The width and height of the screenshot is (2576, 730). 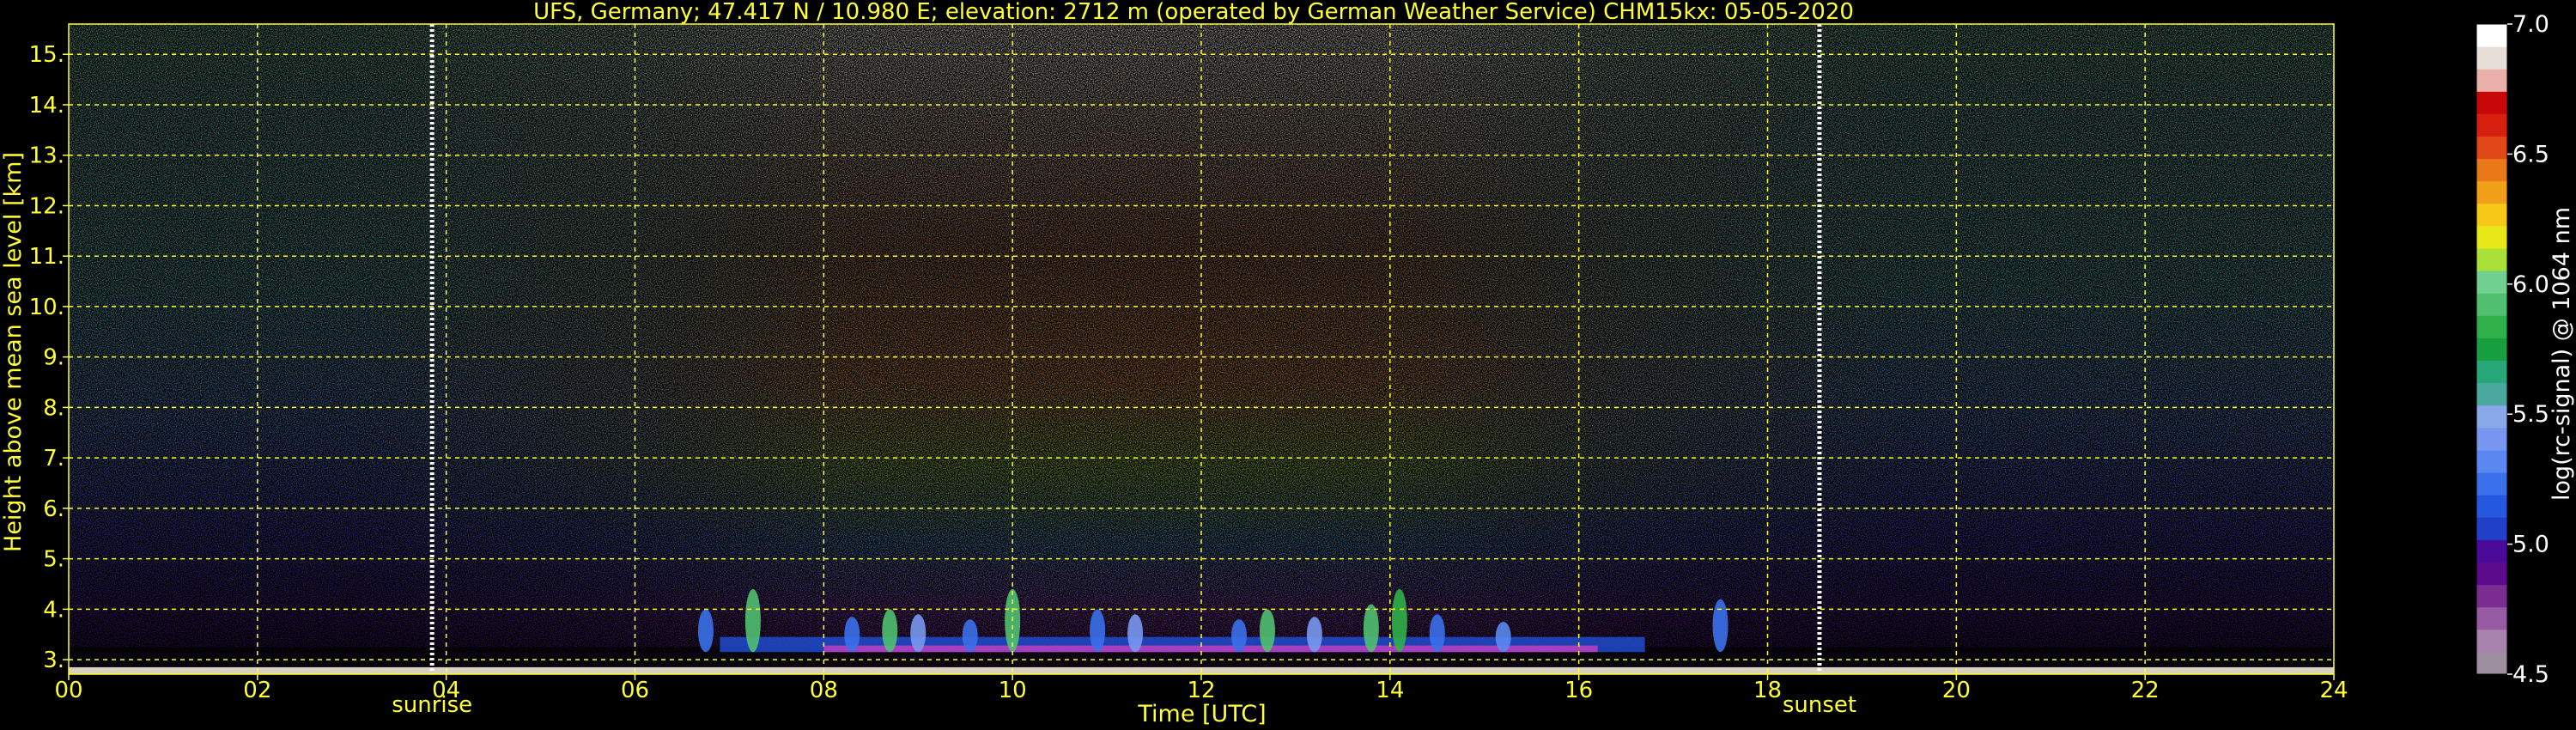 What do you see at coordinates (2562, 354) in the screenshot?
I see `colorbar-label: log(rc-signal) @ 1064 nm` at bounding box center [2562, 354].